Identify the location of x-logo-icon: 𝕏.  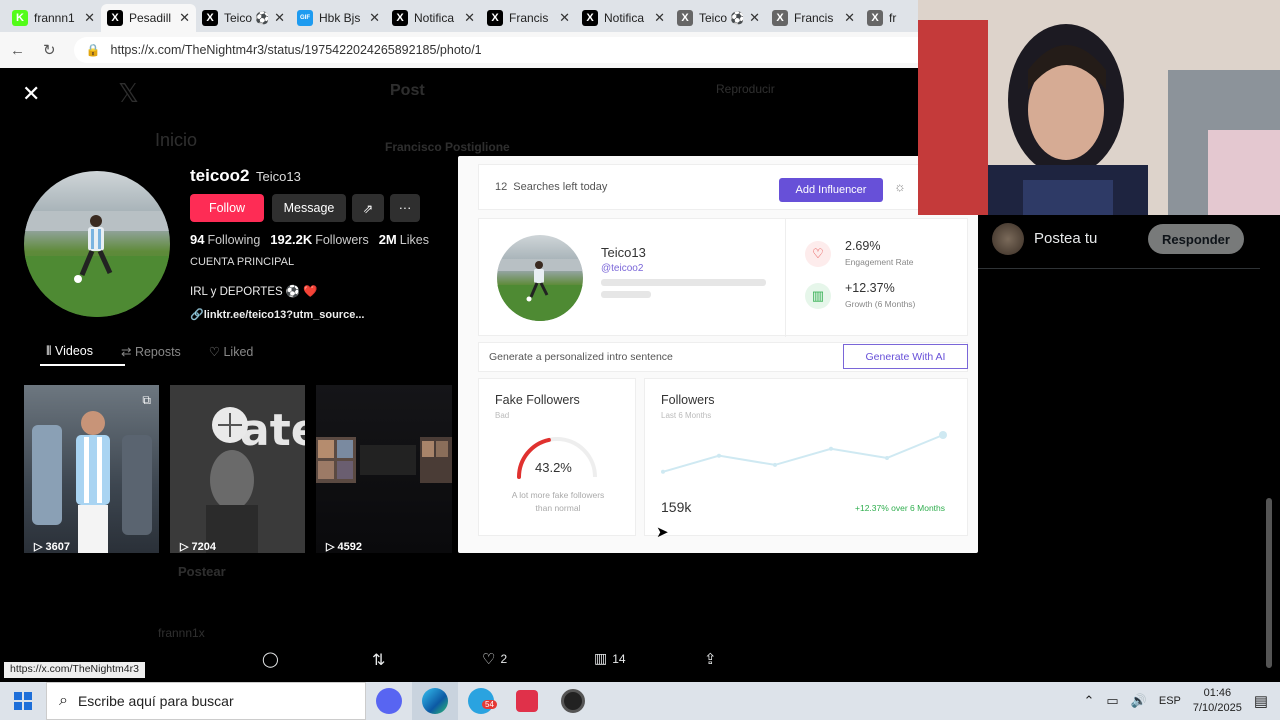
(128, 93).